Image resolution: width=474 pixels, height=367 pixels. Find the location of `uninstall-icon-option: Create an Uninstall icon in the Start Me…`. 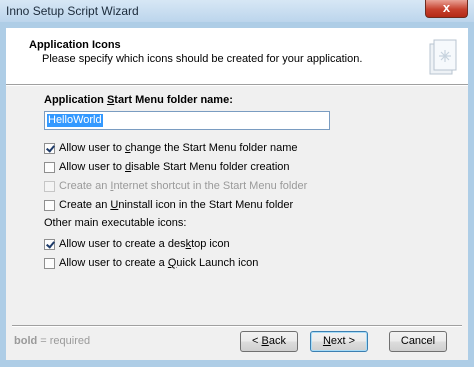

uninstall-icon-option: Create an Uninstall icon in the Start Me… is located at coordinates (168, 205).